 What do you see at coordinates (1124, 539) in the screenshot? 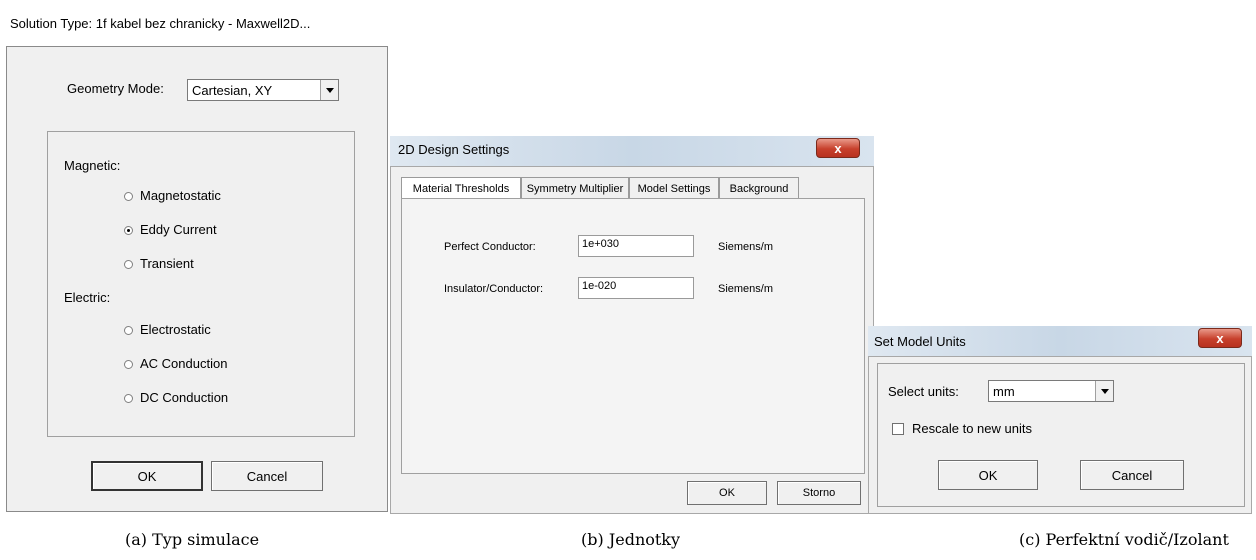
I see `caption-c: (c) Perfektní vodič/Izolant` at bounding box center [1124, 539].